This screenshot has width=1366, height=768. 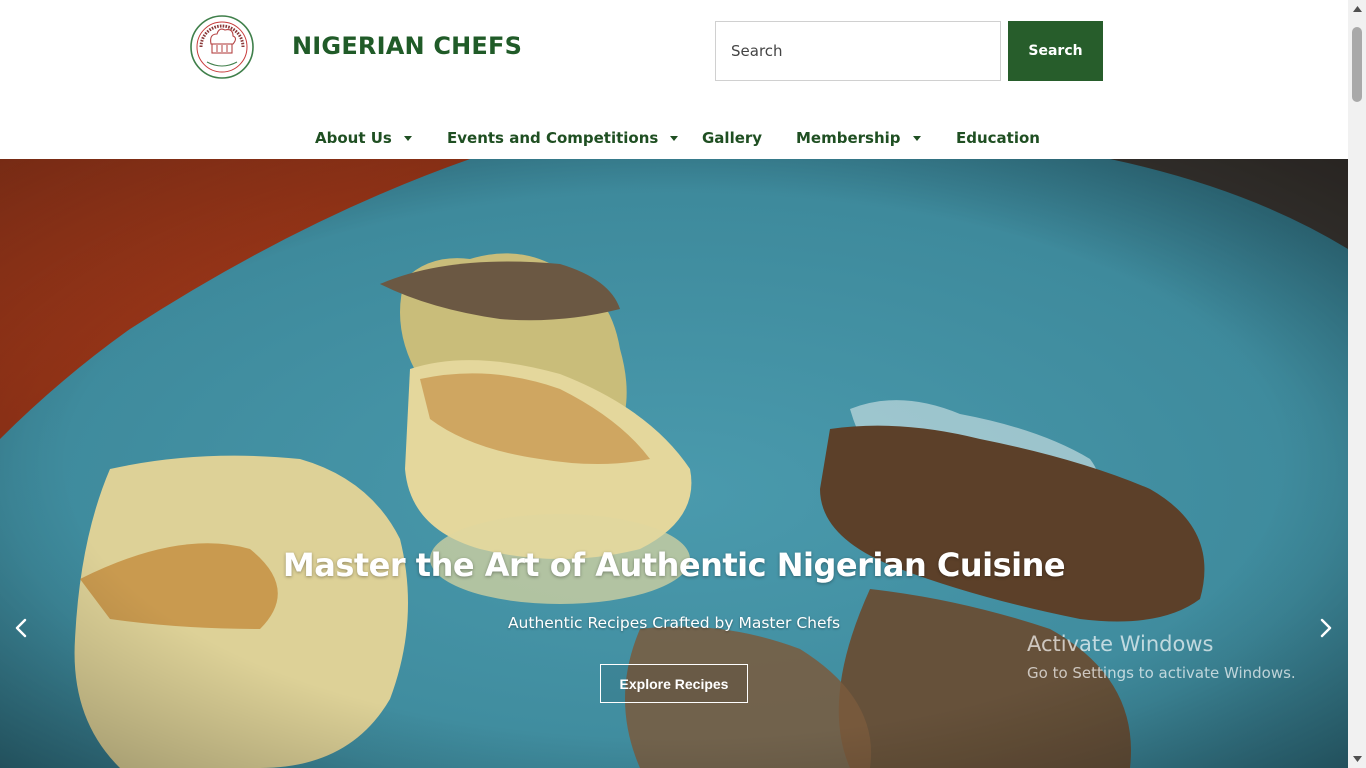 I want to click on nav-label: About Us, so click(x=353, y=138).